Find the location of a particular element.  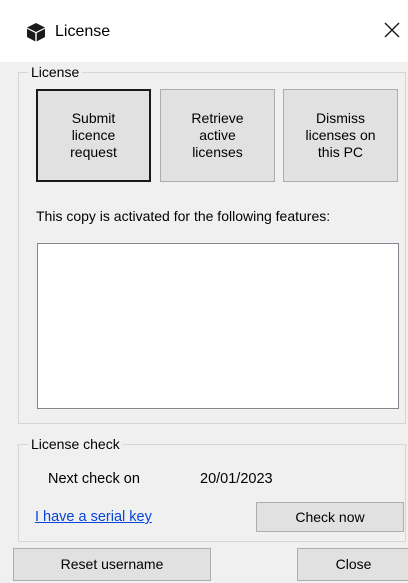

cube-icon is located at coordinates (36, 32).